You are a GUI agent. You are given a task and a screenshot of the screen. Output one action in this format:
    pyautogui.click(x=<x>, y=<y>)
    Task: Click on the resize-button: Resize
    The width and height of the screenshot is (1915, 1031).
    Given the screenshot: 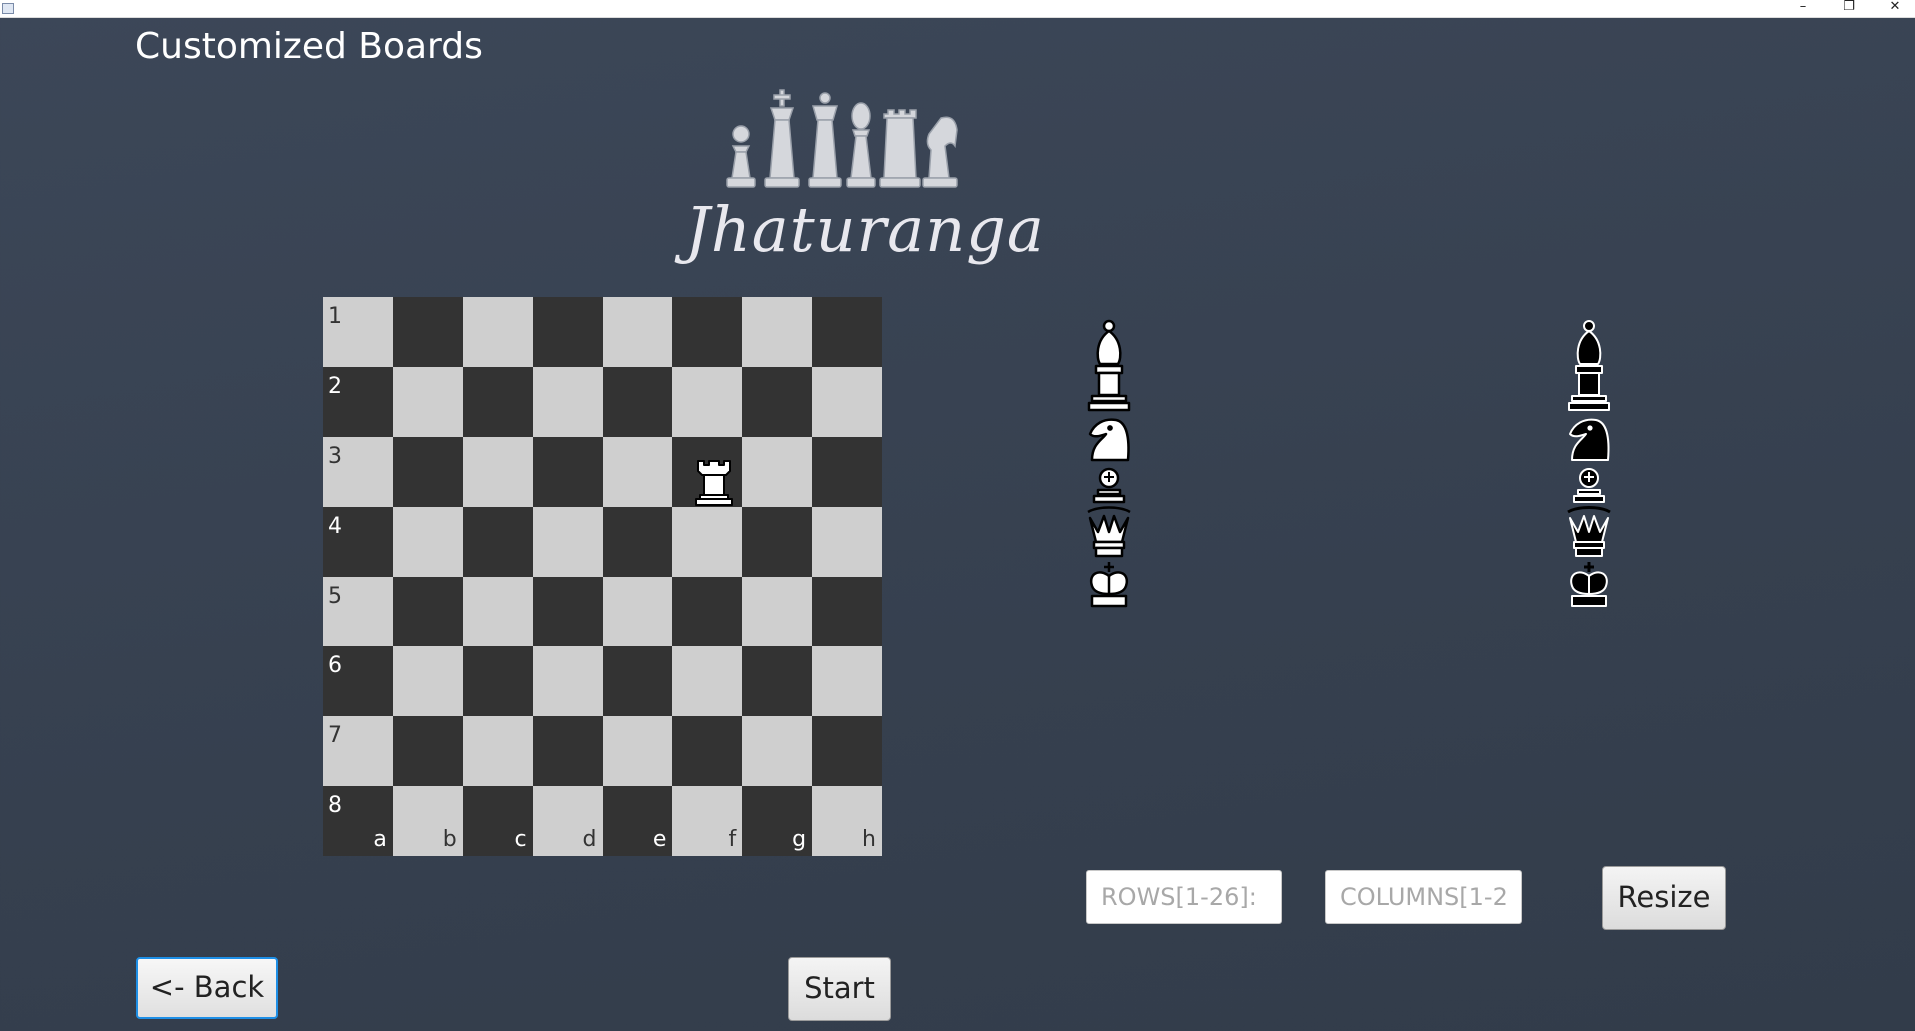 What is the action you would take?
    pyautogui.click(x=1664, y=898)
    